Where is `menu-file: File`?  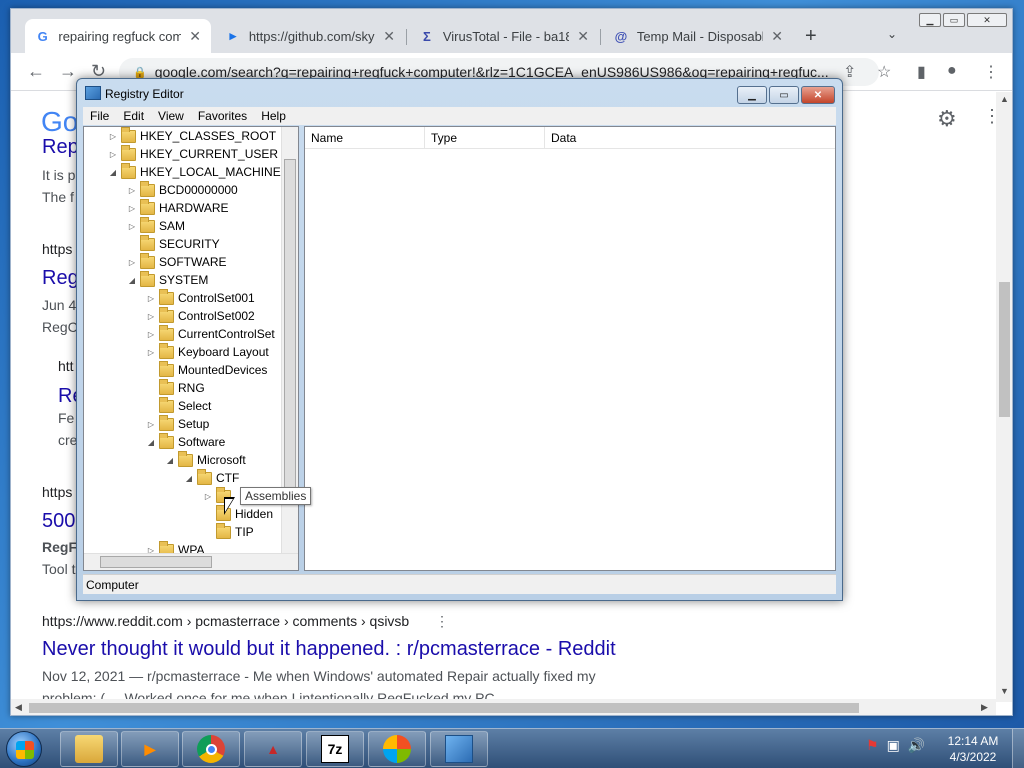
menu-file: File is located at coordinates (99, 116).